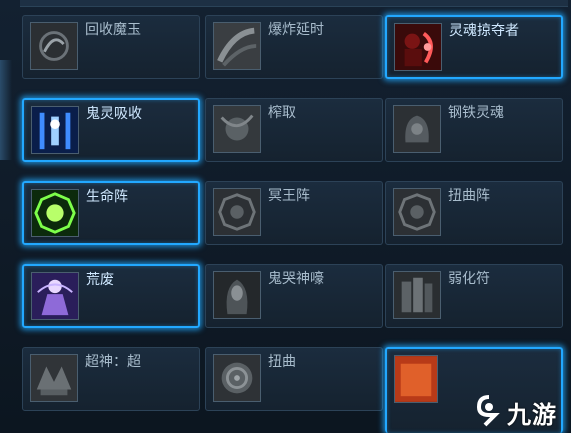 Image resolution: width=571 pixels, height=433 pixels. Describe the element at coordinates (237, 46) in the screenshot. I see `explosion-delay-icon` at that location.